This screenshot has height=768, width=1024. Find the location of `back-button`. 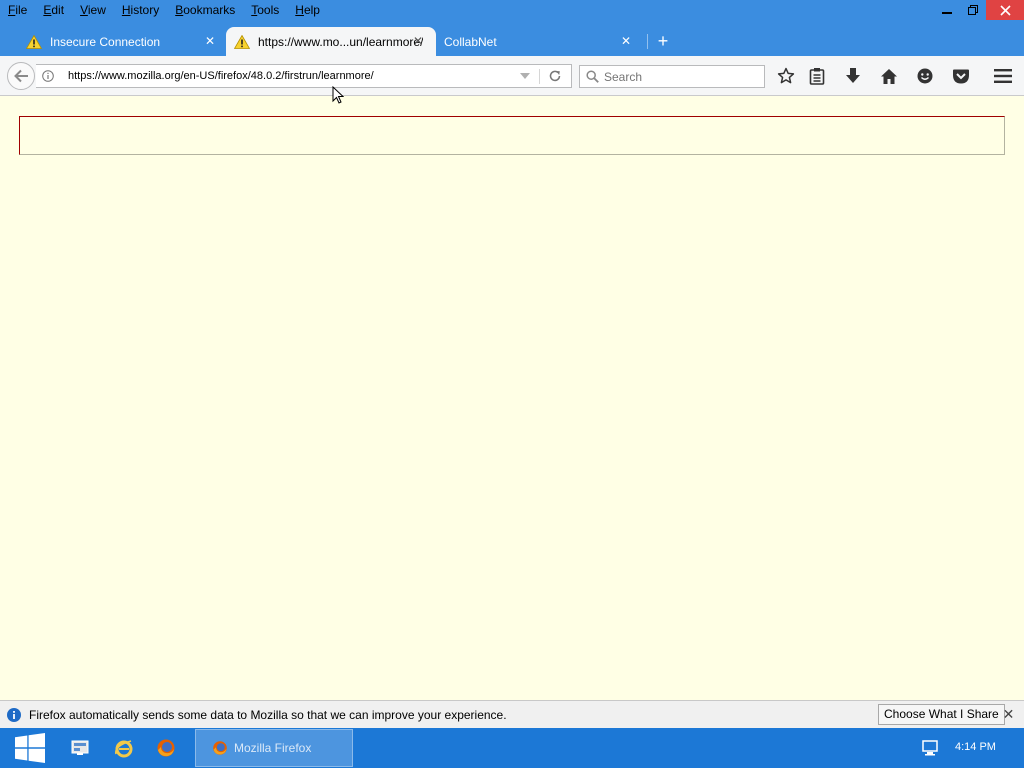

back-button is located at coordinates (21, 76).